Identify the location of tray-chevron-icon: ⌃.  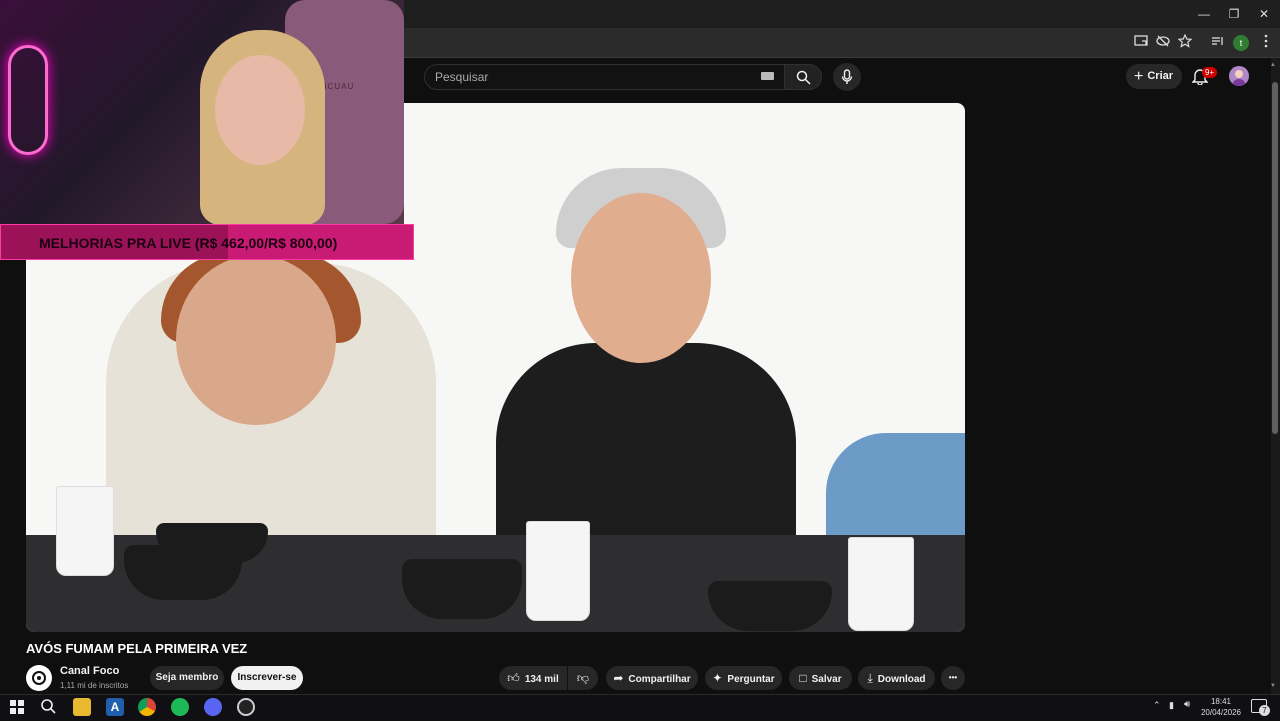
(1157, 705).